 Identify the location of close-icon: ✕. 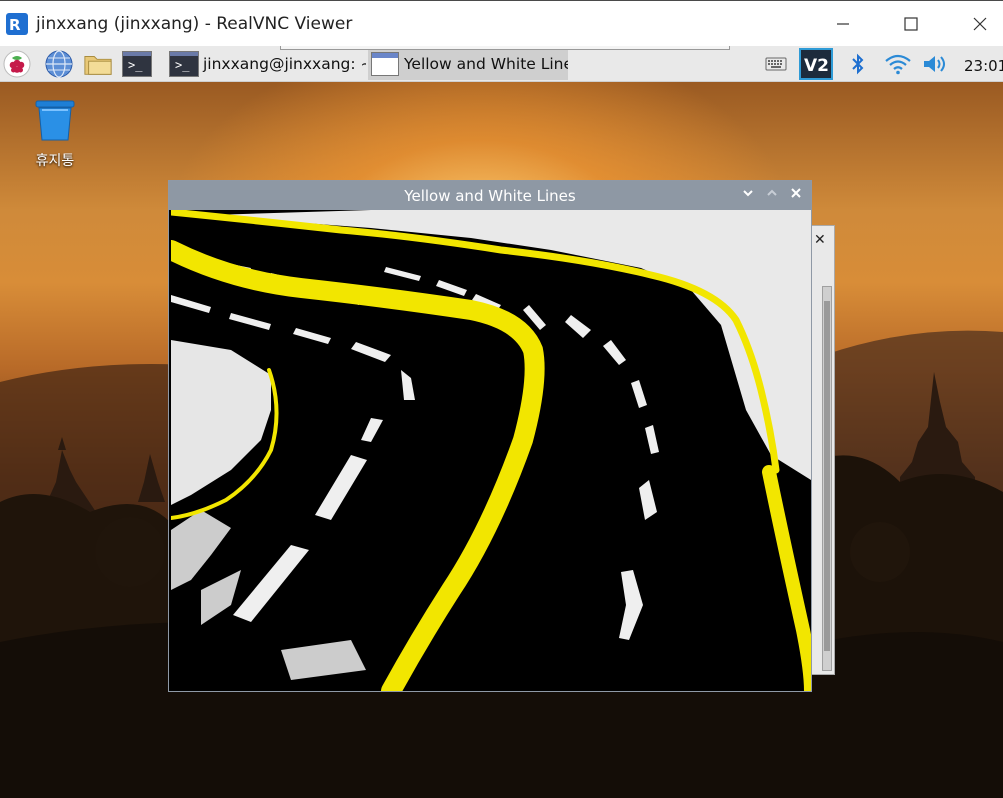
(820, 240).